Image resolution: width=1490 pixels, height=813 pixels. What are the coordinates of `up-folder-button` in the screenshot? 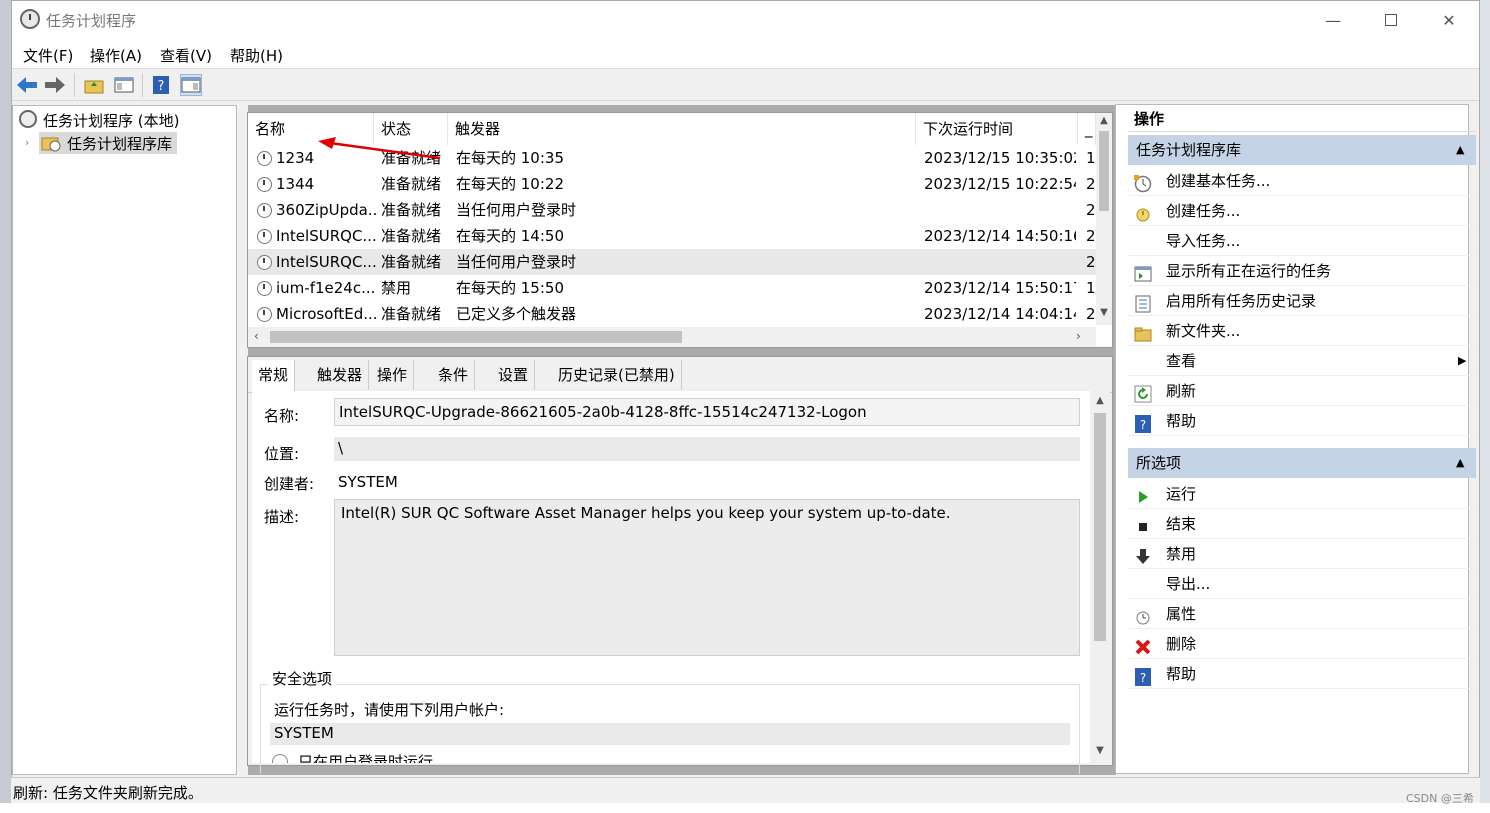 It's located at (94, 85).